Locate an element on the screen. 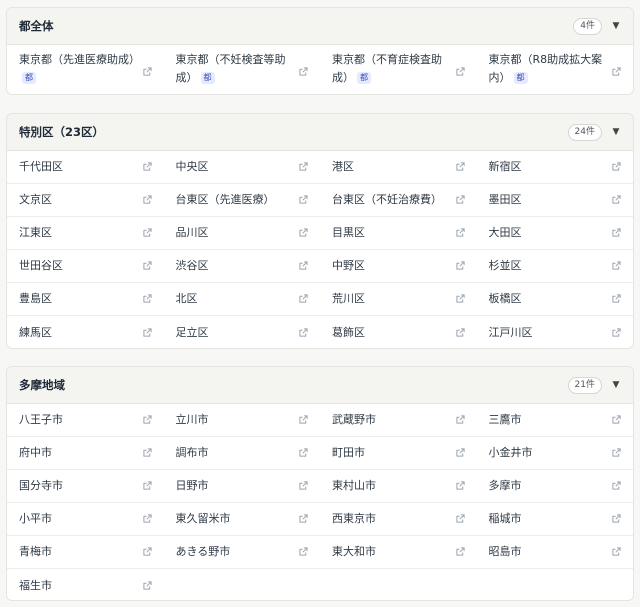  list-item: 東京都（先進医療助成） 都 is located at coordinates (85, 69).